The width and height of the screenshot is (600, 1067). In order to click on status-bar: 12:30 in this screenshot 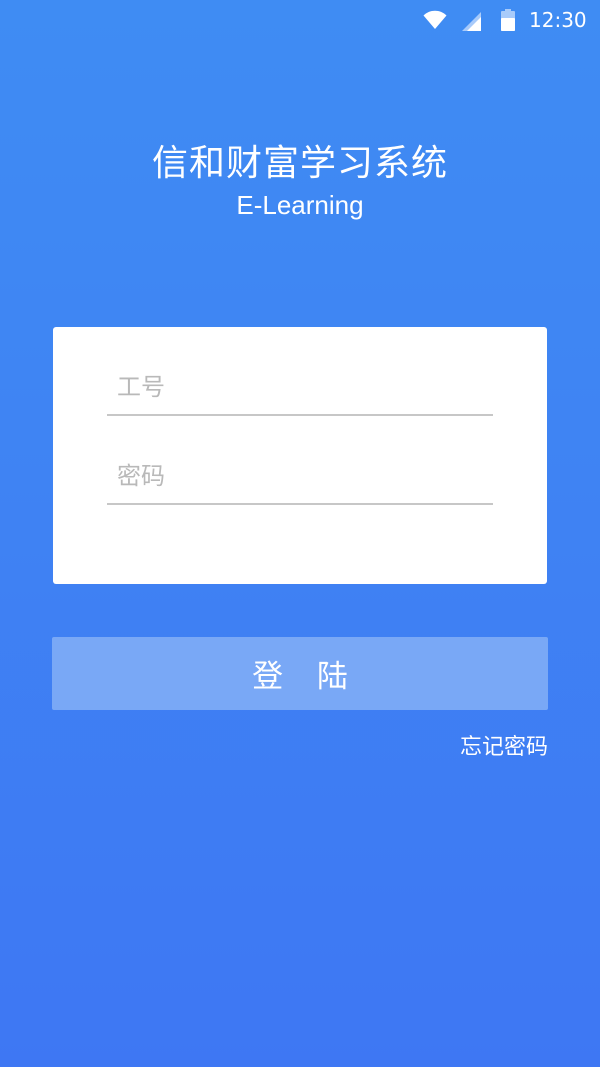, I will do `click(300, 20)`.